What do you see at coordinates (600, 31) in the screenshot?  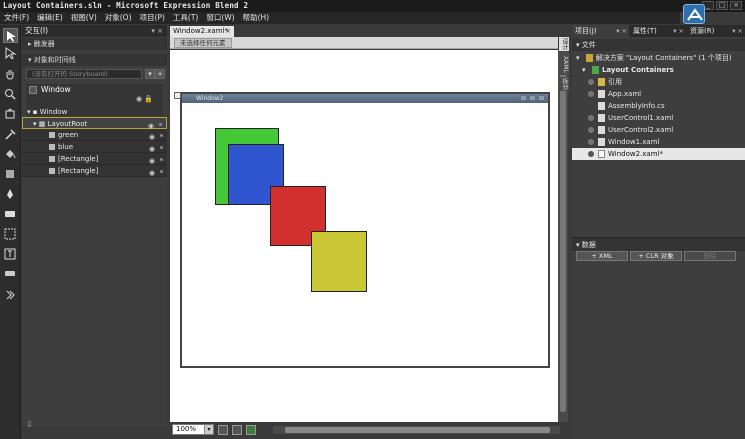 I see `tab-project: 项目(J) ▾ ×` at bounding box center [600, 31].